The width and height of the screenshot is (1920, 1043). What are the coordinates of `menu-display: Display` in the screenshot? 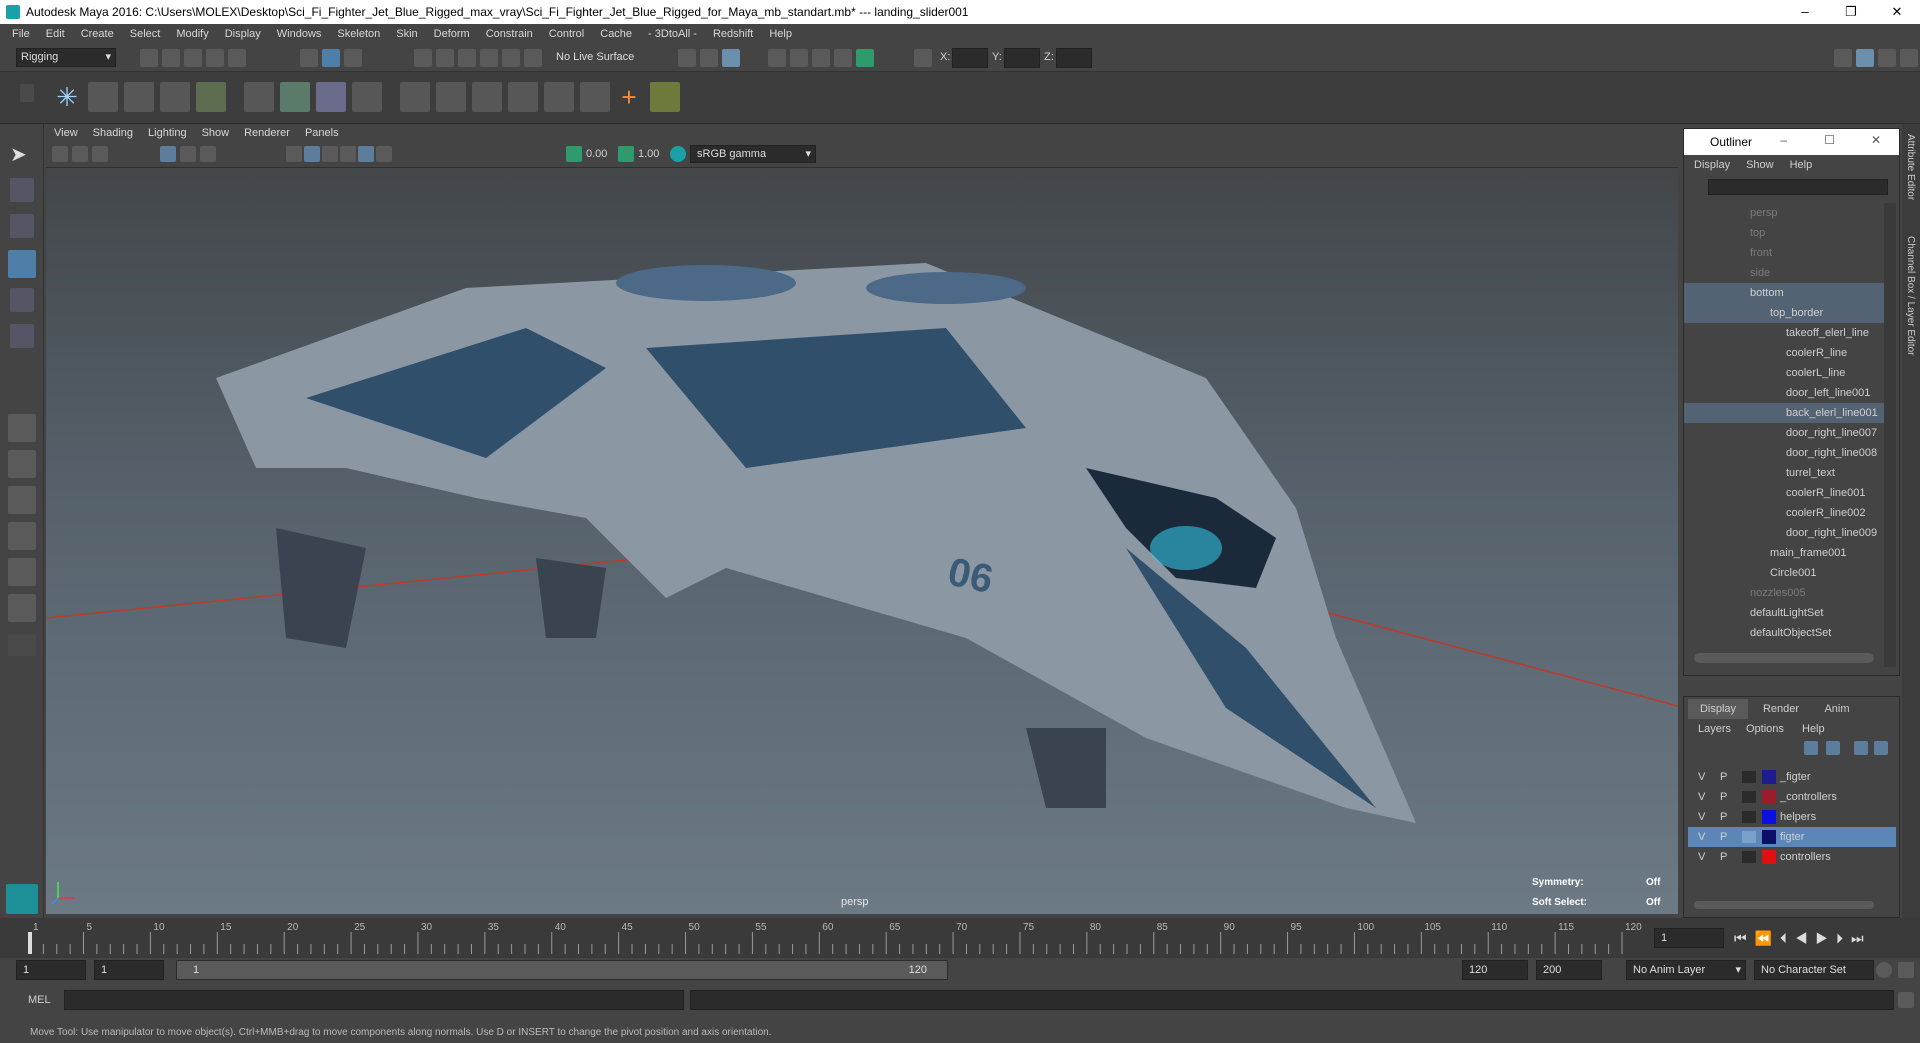 It's located at (243, 34).